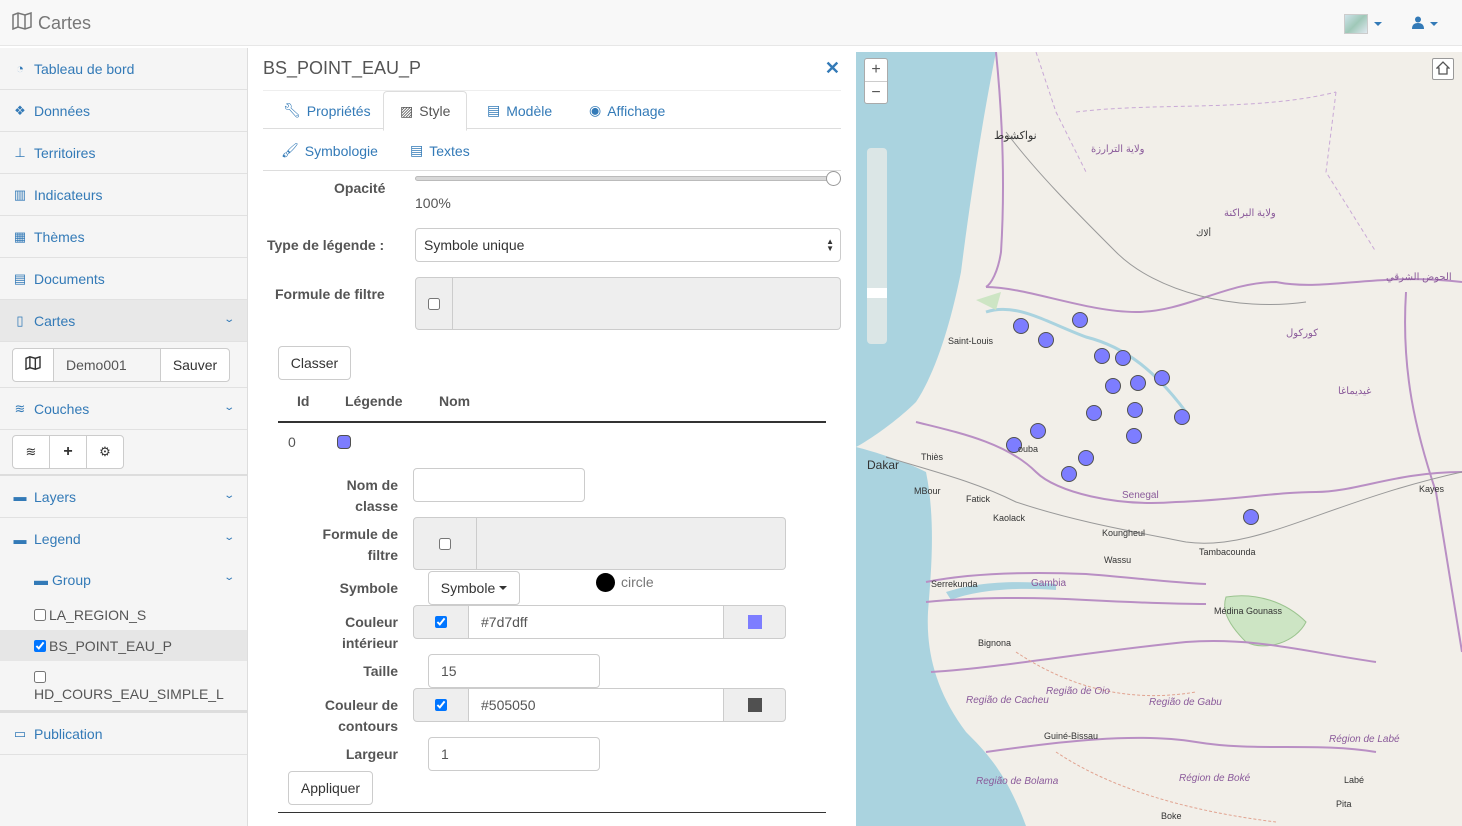  I want to click on fill-color-picker, so click(754, 622).